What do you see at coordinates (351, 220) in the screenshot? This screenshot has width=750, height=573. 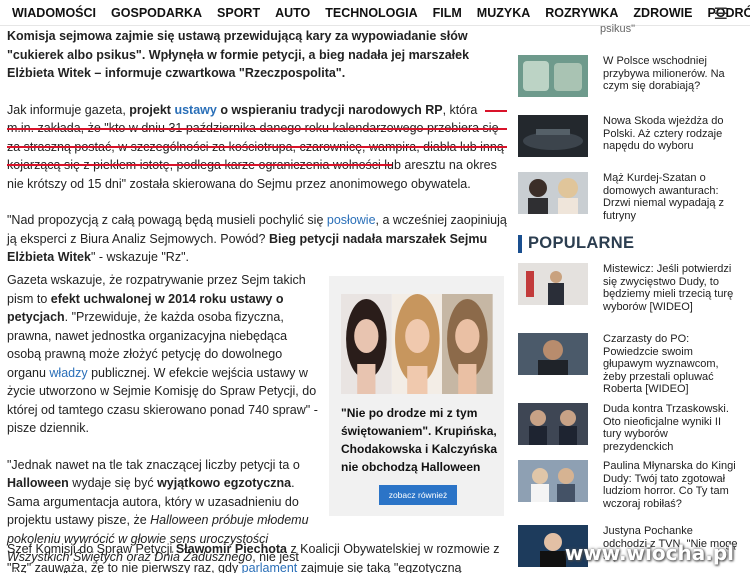 I see `link-poslowie: posłowie` at bounding box center [351, 220].